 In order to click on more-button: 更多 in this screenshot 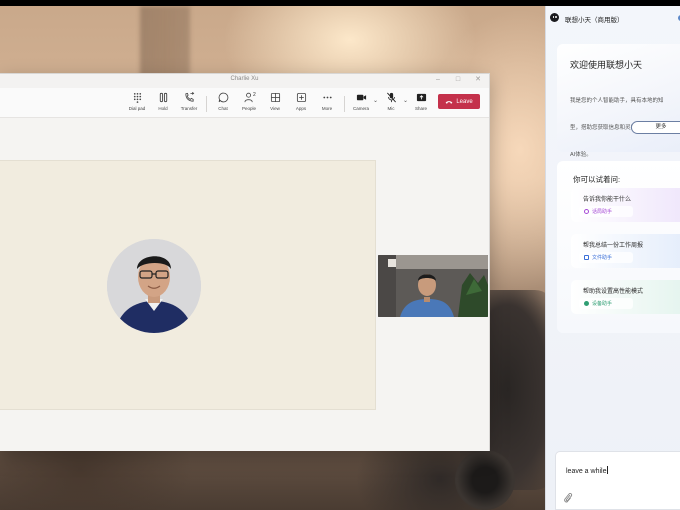, I will do `click(655, 127)`.